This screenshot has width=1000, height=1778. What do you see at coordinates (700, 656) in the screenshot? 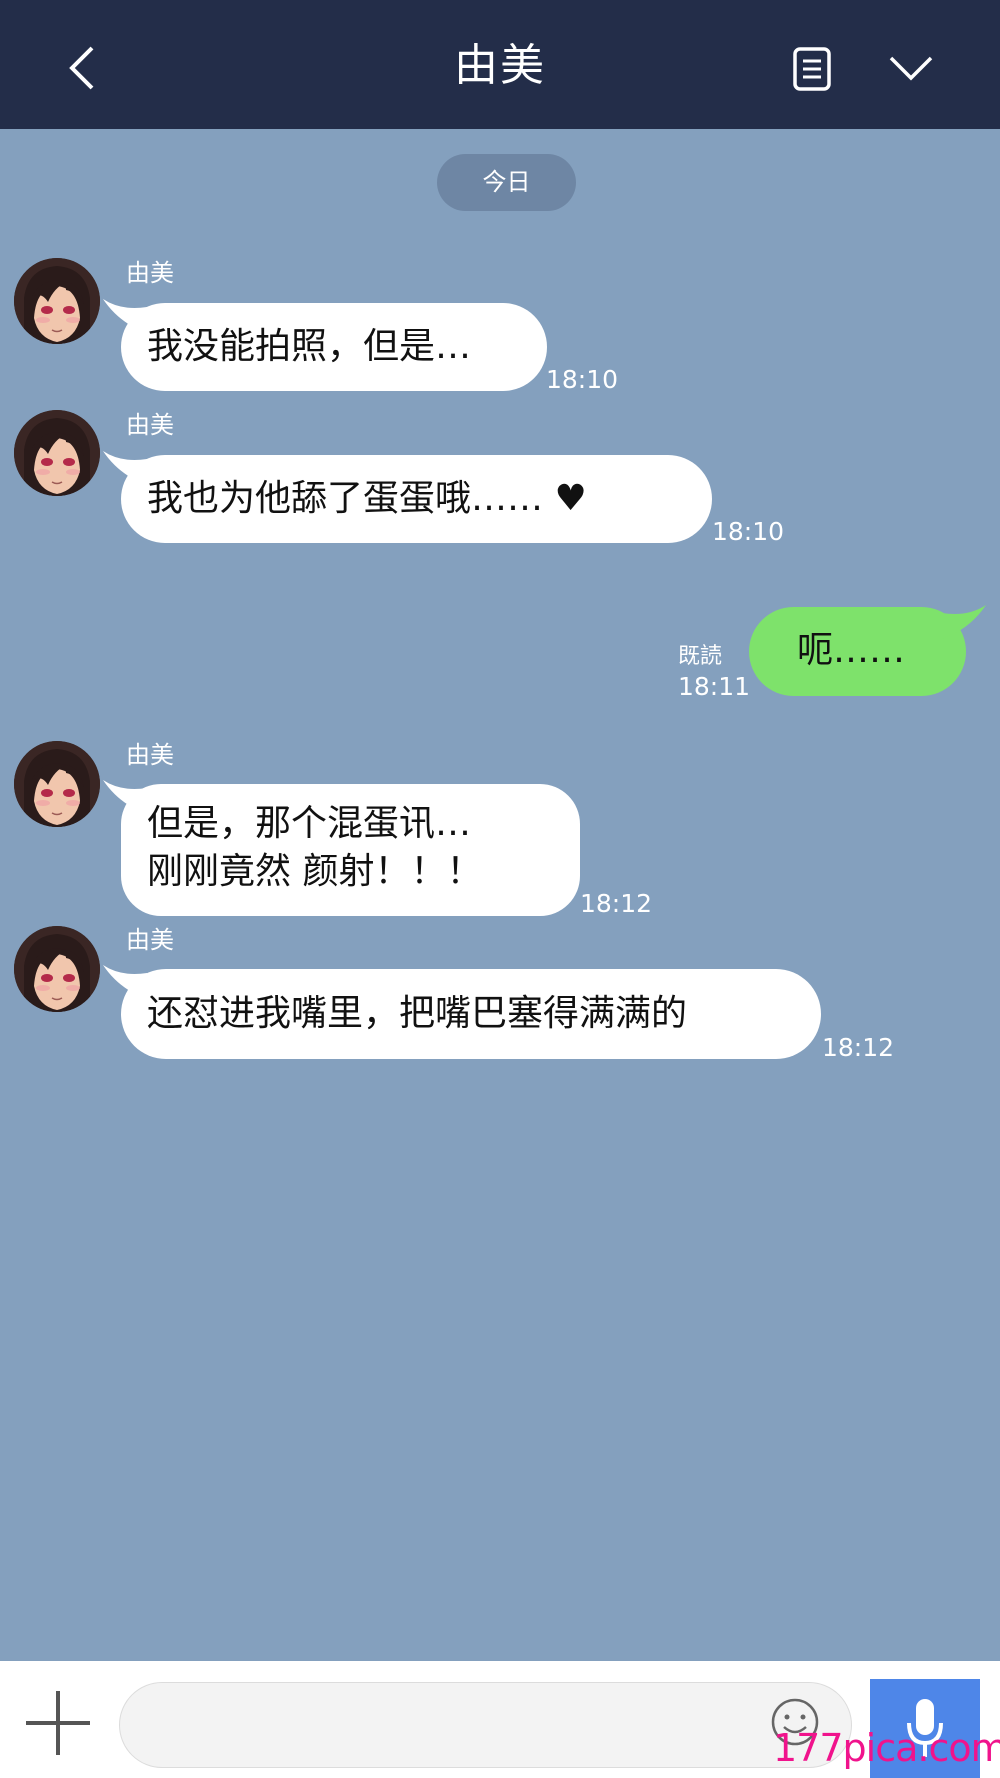
I see `read-receipt: 既読` at bounding box center [700, 656].